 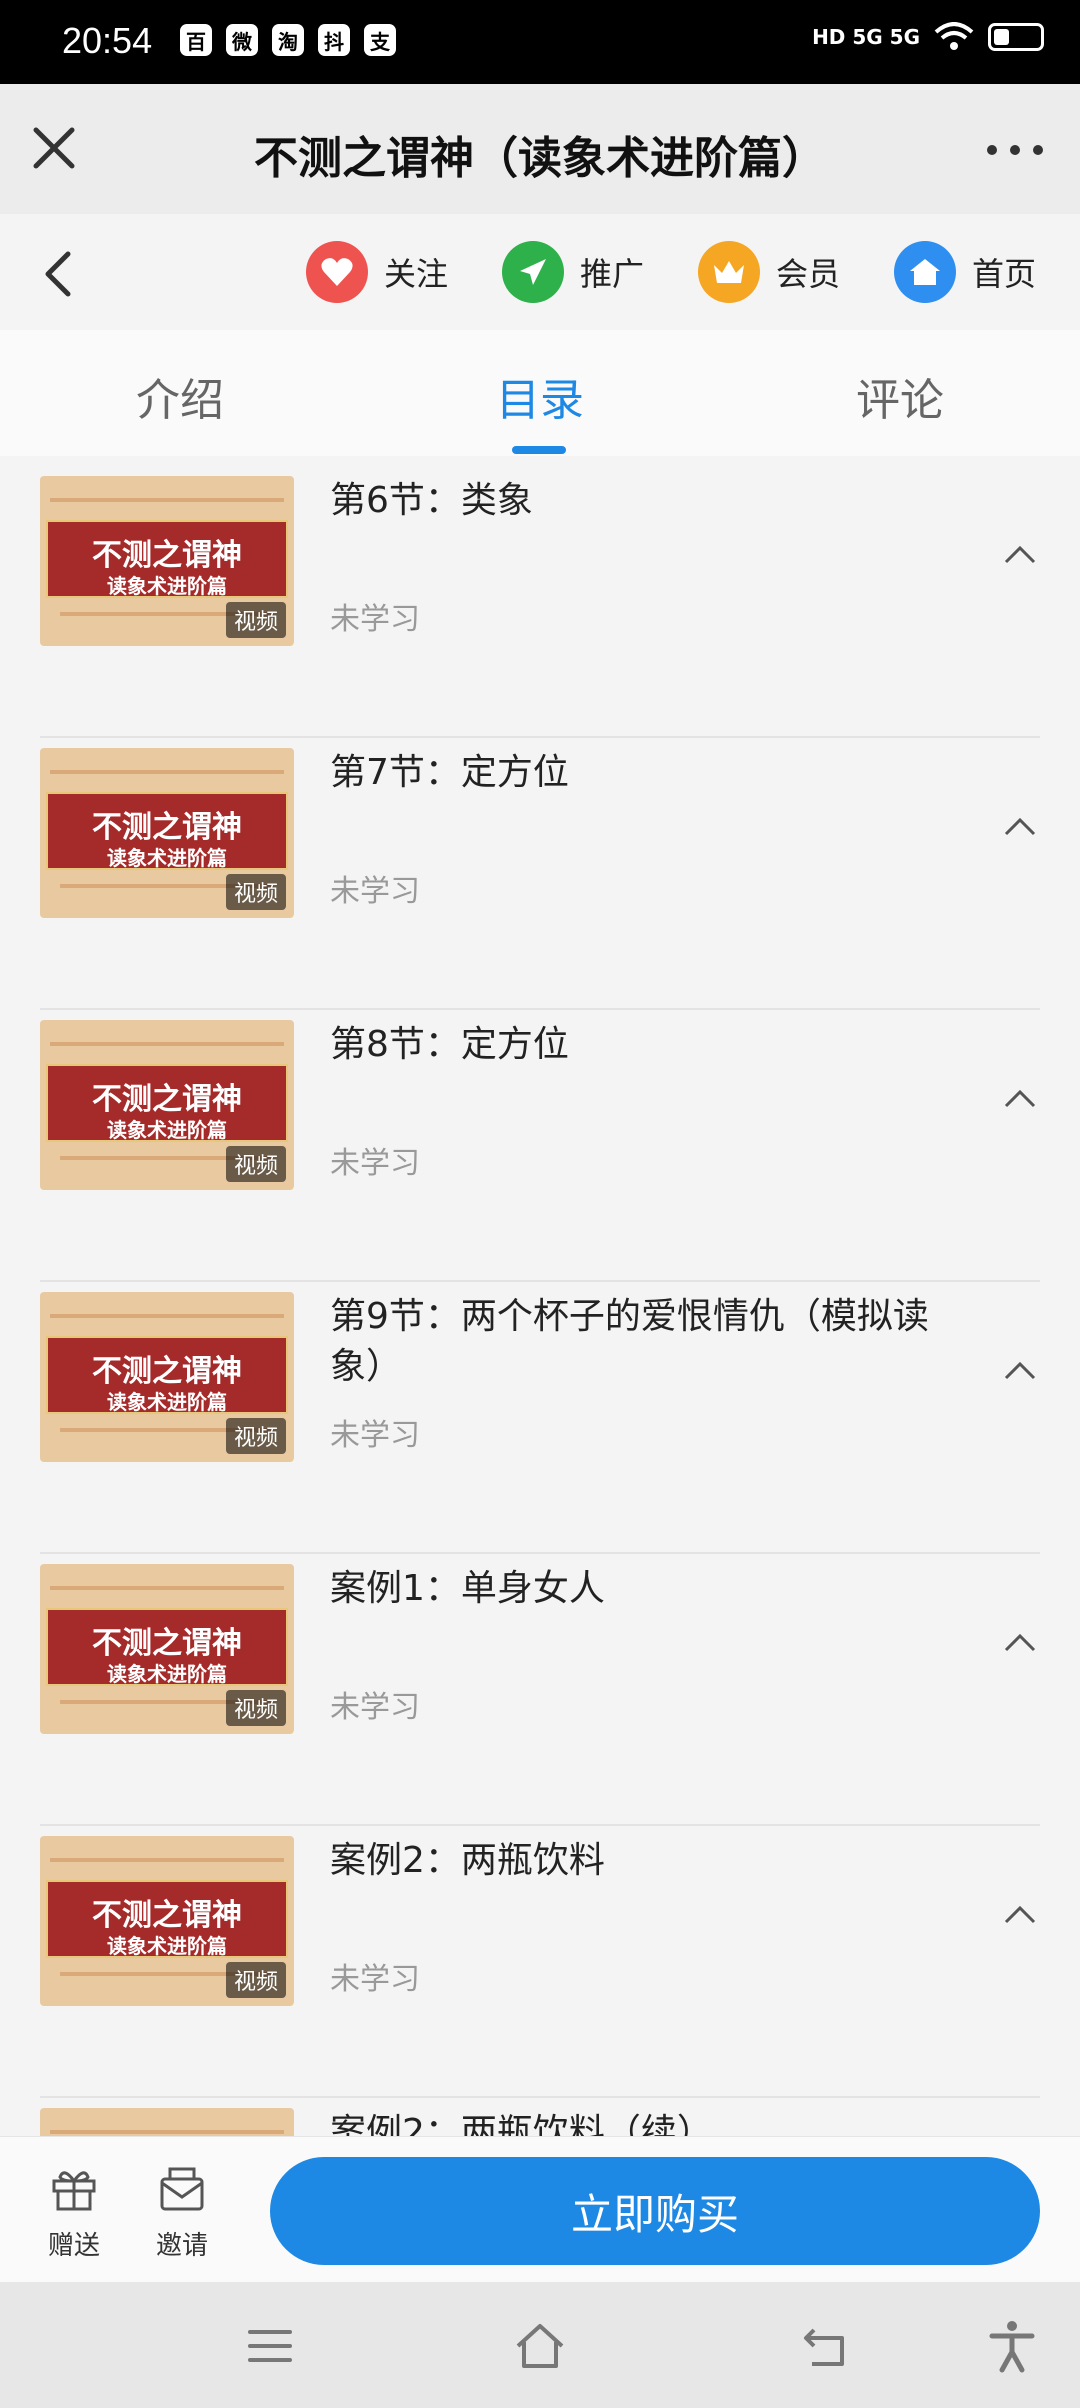 I want to click on heart-icon, so click(x=337, y=272).